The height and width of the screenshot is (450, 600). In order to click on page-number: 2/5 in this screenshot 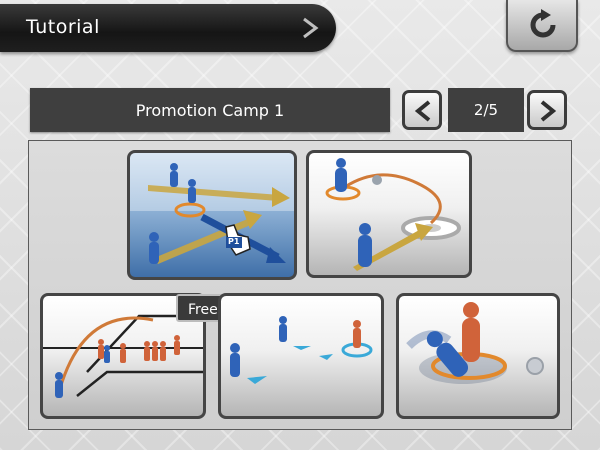, I will do `click(486, 110)`.